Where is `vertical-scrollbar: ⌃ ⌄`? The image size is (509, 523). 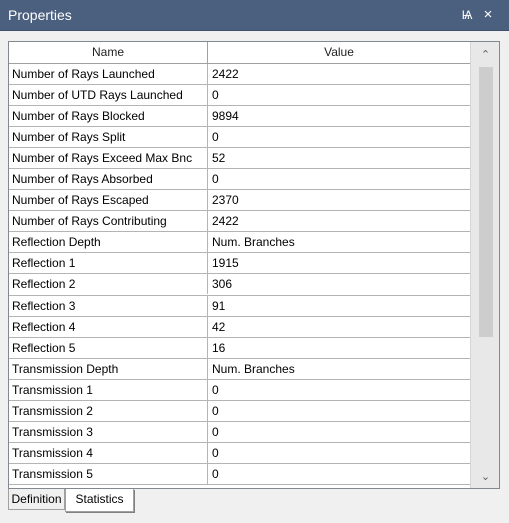 vertical-scrollbar: ⌃ ⌄ is located at coordinates (484, 265).